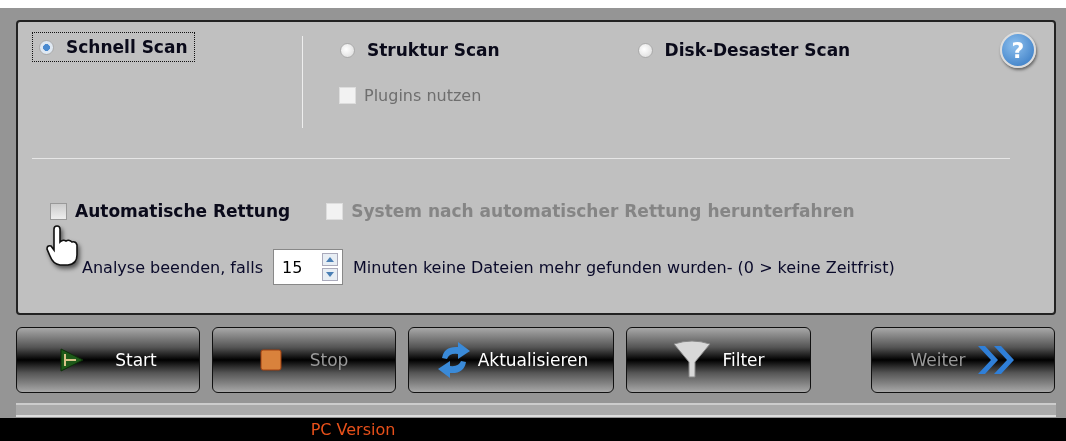 The height and width of the screenshot is (441, 1066). I want to click on spin-down-icon, so click(330, 274).